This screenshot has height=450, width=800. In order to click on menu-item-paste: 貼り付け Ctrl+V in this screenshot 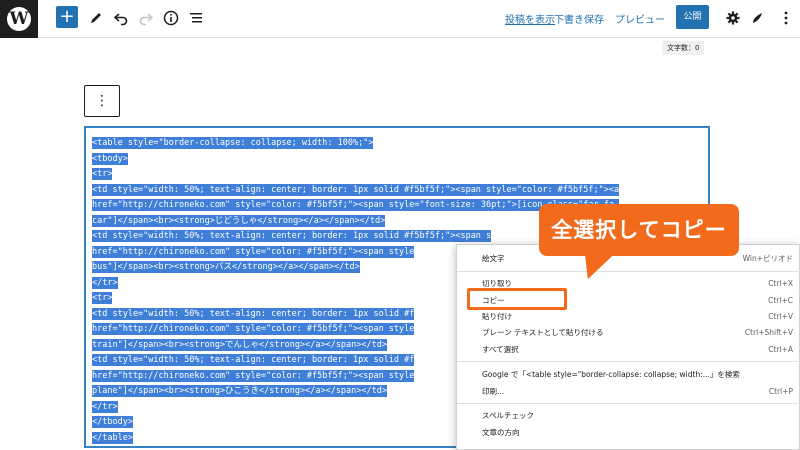, I will do `click(628, 316)`.